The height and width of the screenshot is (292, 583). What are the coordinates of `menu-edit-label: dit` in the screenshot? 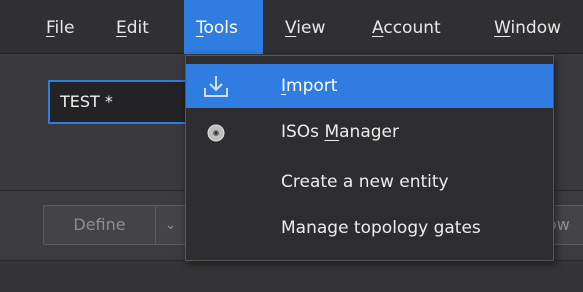 It's located at (137, 28).